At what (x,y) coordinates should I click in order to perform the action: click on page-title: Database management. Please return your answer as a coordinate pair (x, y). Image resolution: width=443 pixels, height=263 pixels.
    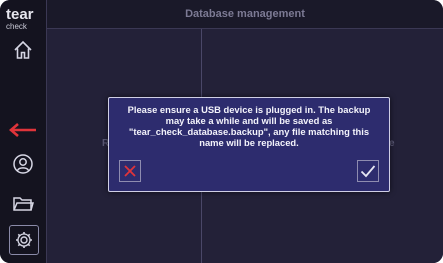
    Looking at the image, I should click on (245, 14).